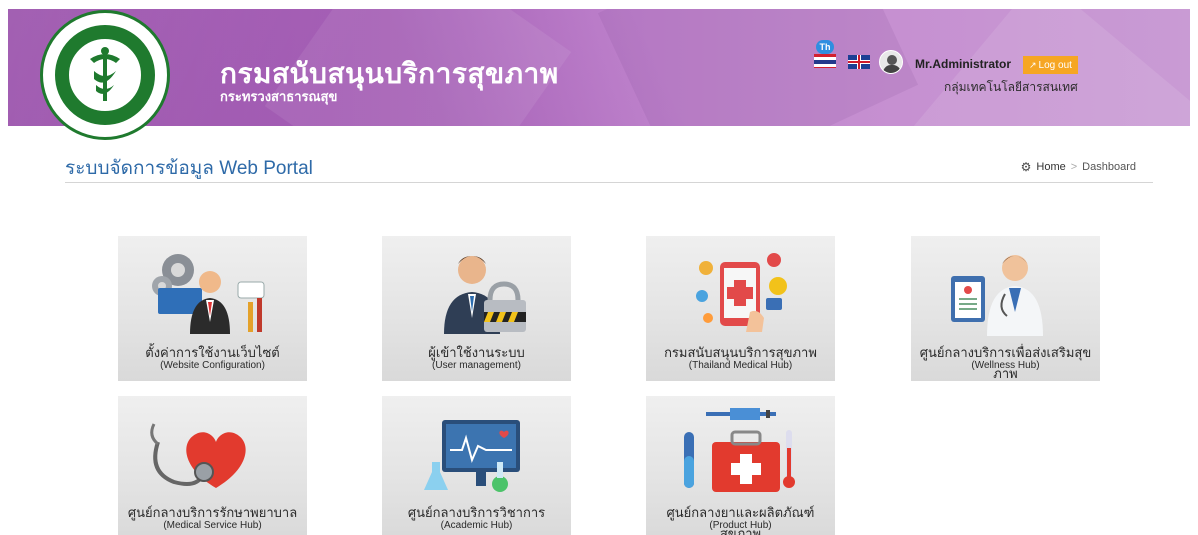  Describe the element at coordinates (963, 64) in the screenshot. I see `username-label: Mr.Administrator` at that location.